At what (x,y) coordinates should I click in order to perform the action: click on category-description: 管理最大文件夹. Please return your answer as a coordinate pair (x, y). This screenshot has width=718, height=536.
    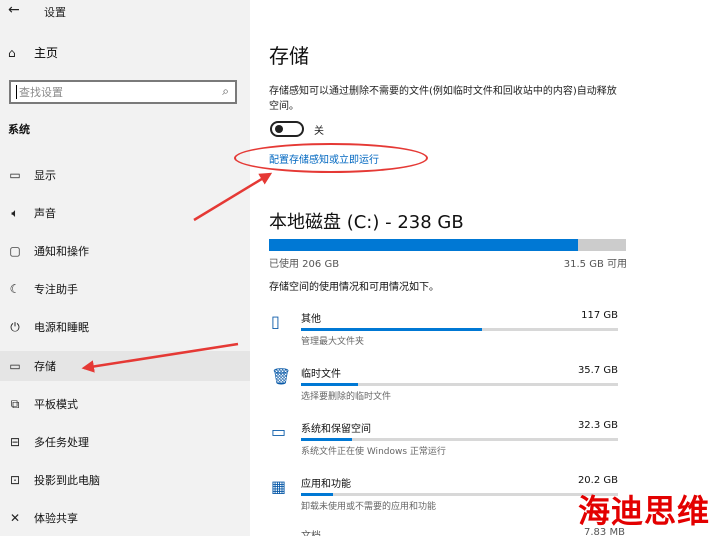
    Looking at the image, I should click on (333, 342).